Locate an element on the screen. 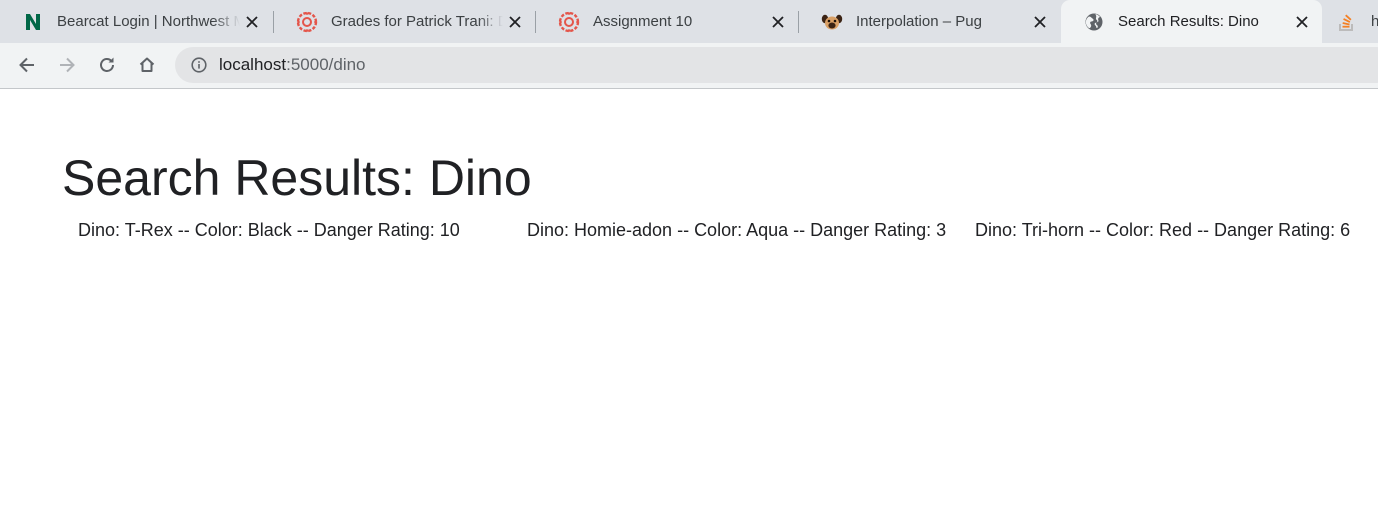 The image size is (1378, 520). forward-arrow-icon is located at coordinates (67, 65).